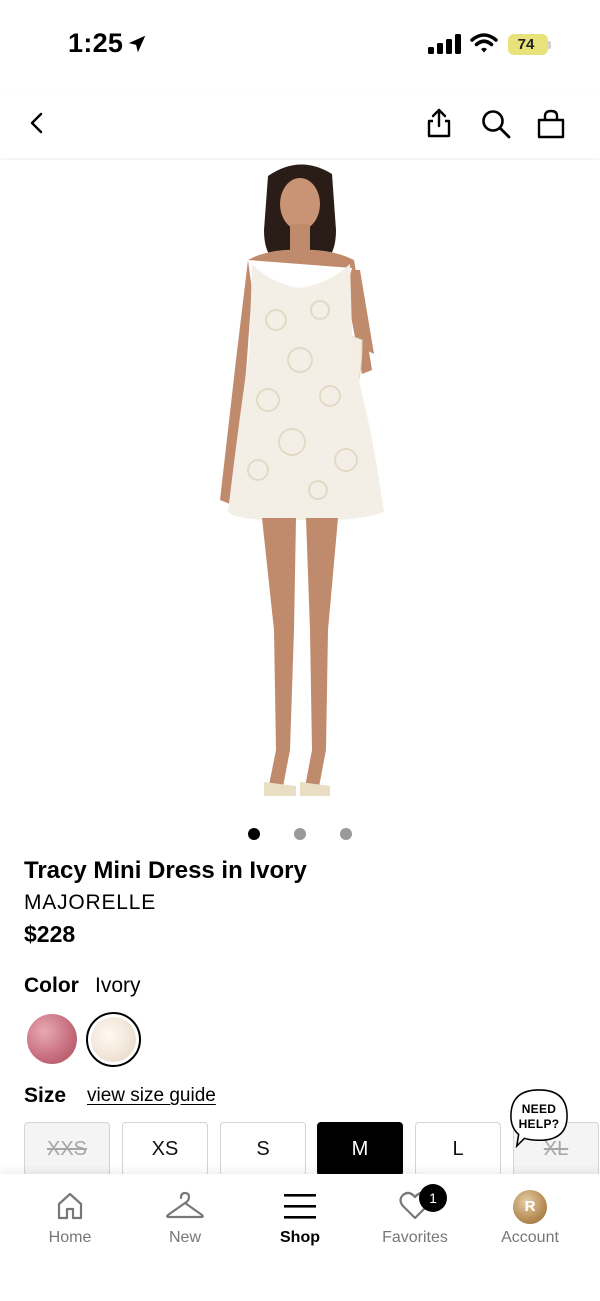 The image size is (600, 1301). I want to click on size-option-l: L, so click(458, 1149).